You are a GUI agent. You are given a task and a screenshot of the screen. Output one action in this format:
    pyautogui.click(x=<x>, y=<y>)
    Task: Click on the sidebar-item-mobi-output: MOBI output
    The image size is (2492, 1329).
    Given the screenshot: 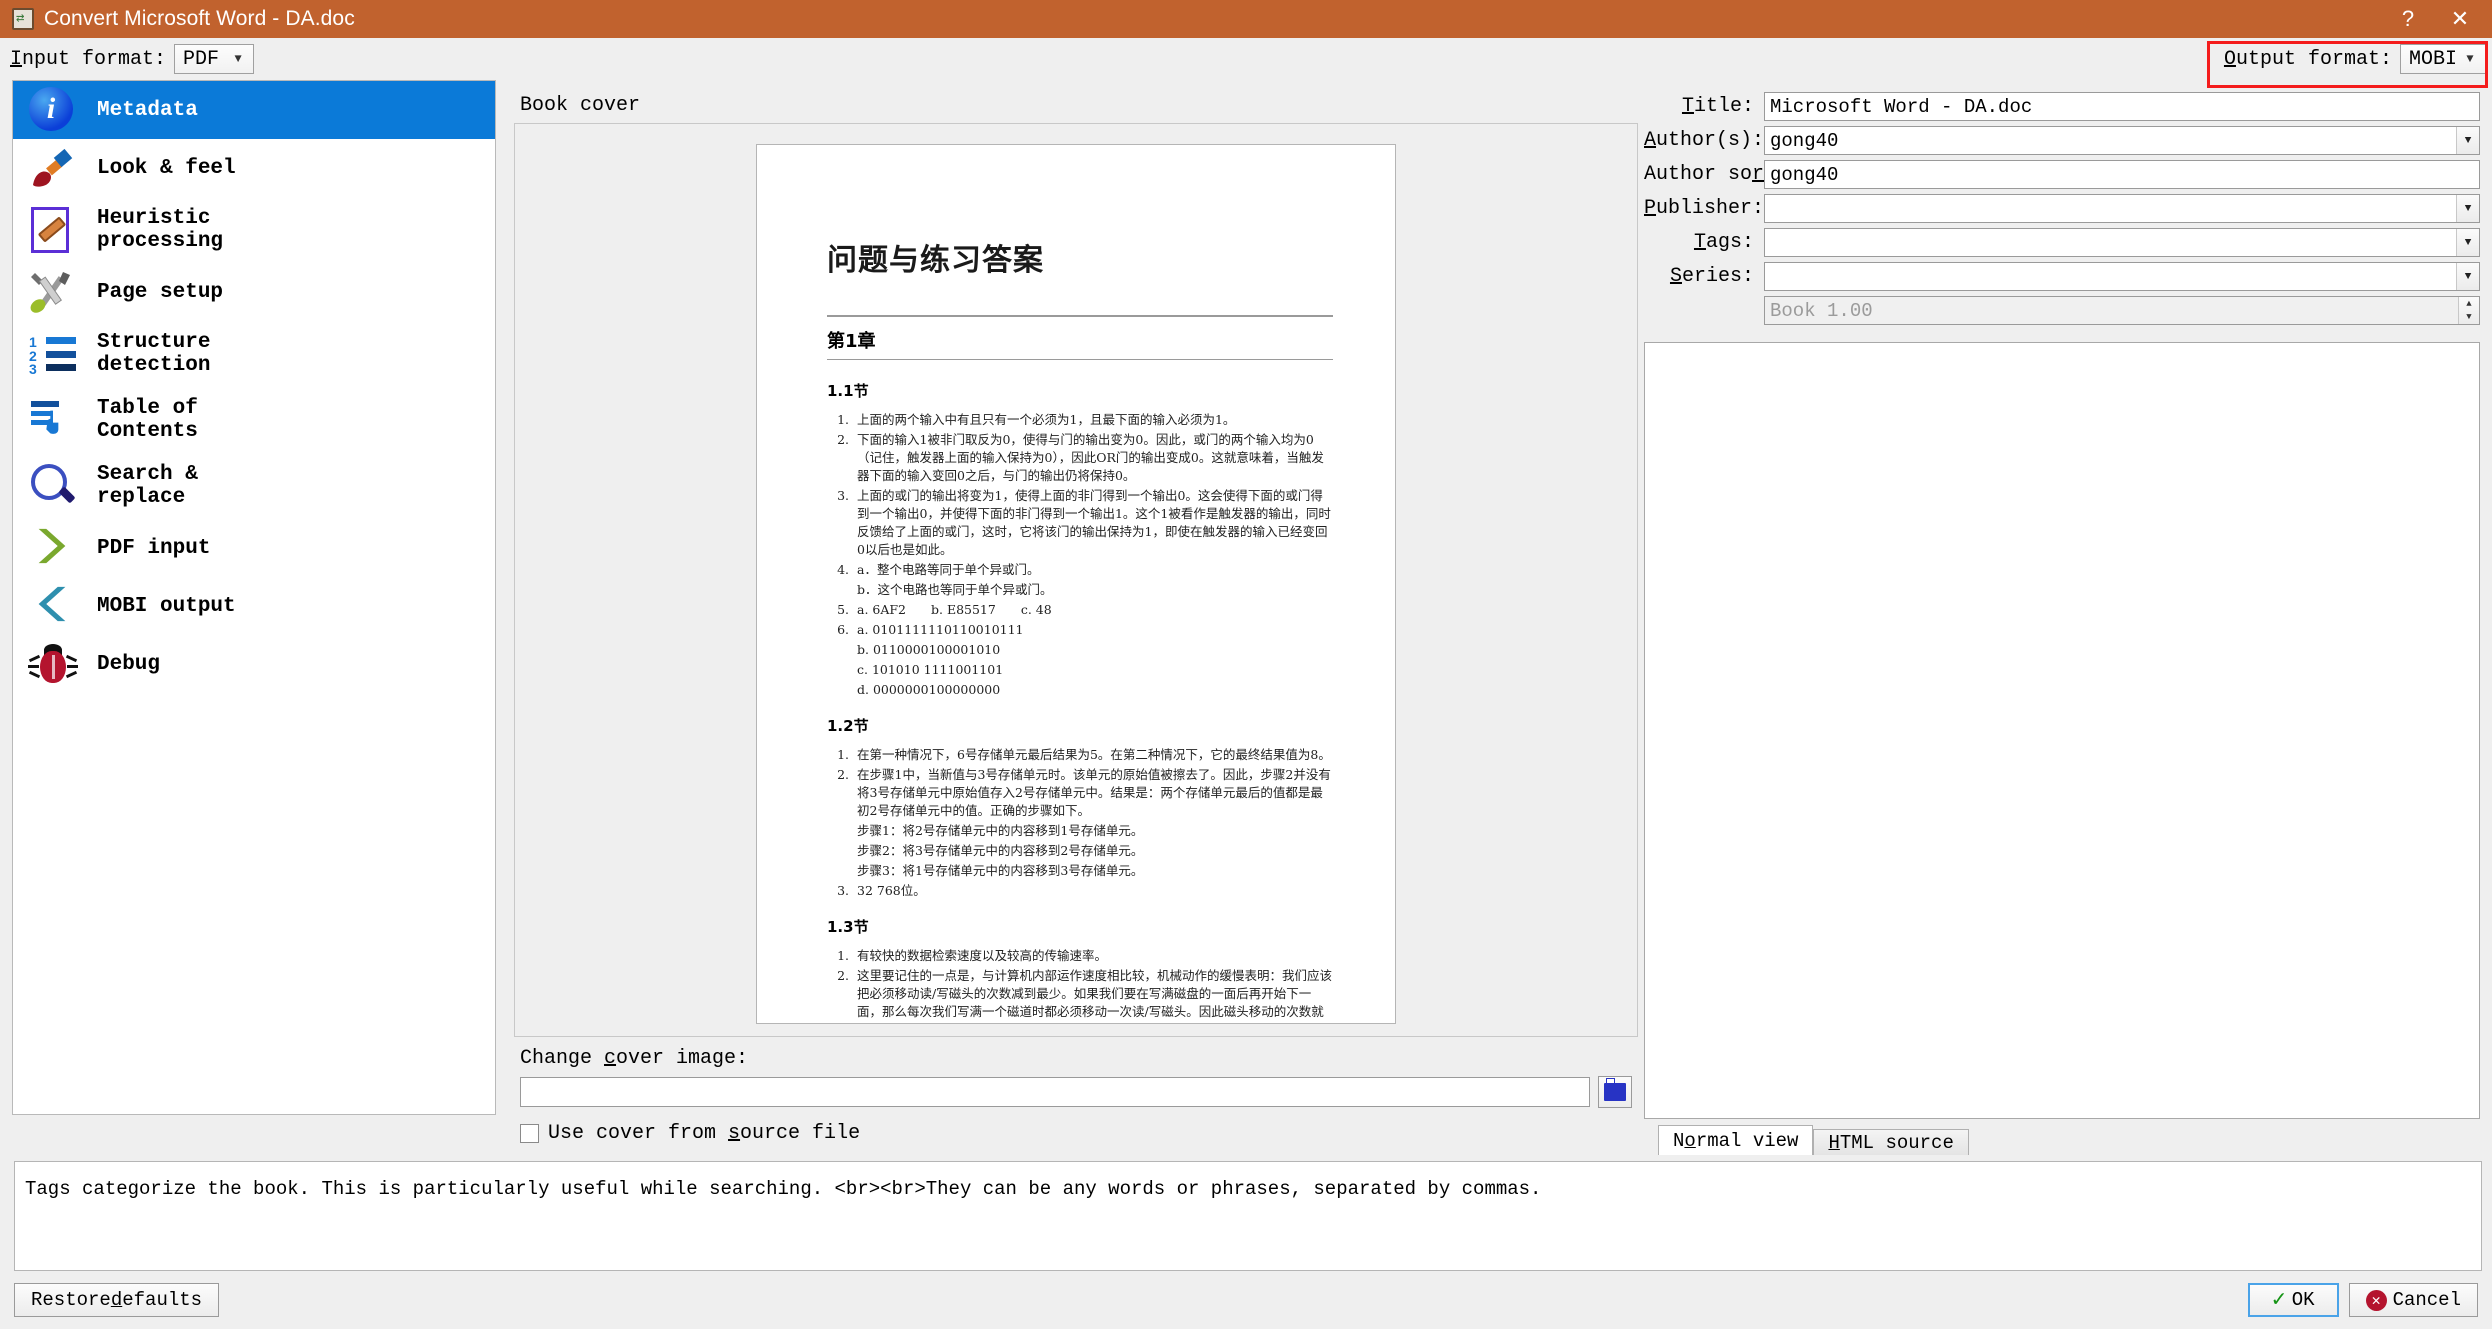 What is the action you would take?
    pyautogui.click(x=254, y=606)
    